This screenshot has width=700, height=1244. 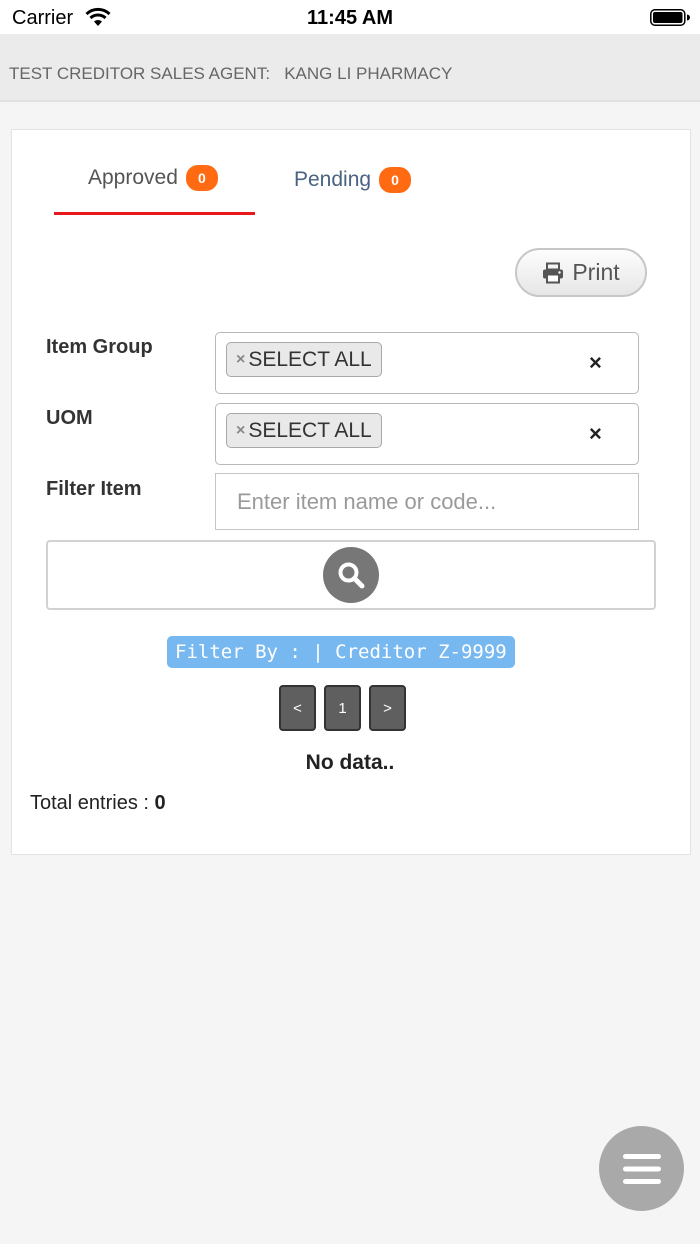 I want to click on filter-item-label: Filter Item, so click(x=94, y=489).